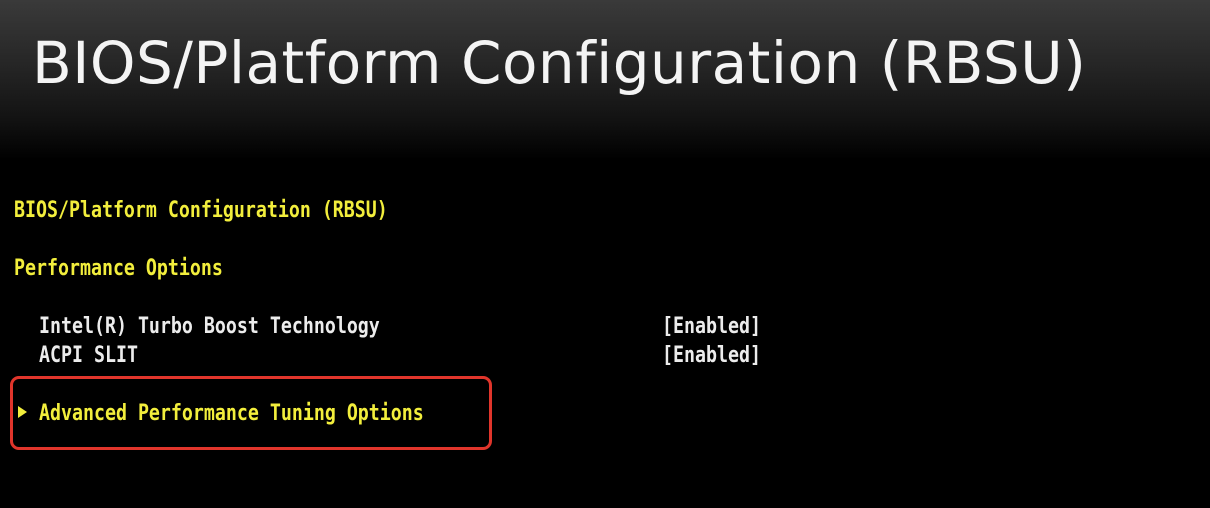  Describe the element at coordinates (118, 268) in the screenshot. I see `section-heading: Performance Options` at that location.